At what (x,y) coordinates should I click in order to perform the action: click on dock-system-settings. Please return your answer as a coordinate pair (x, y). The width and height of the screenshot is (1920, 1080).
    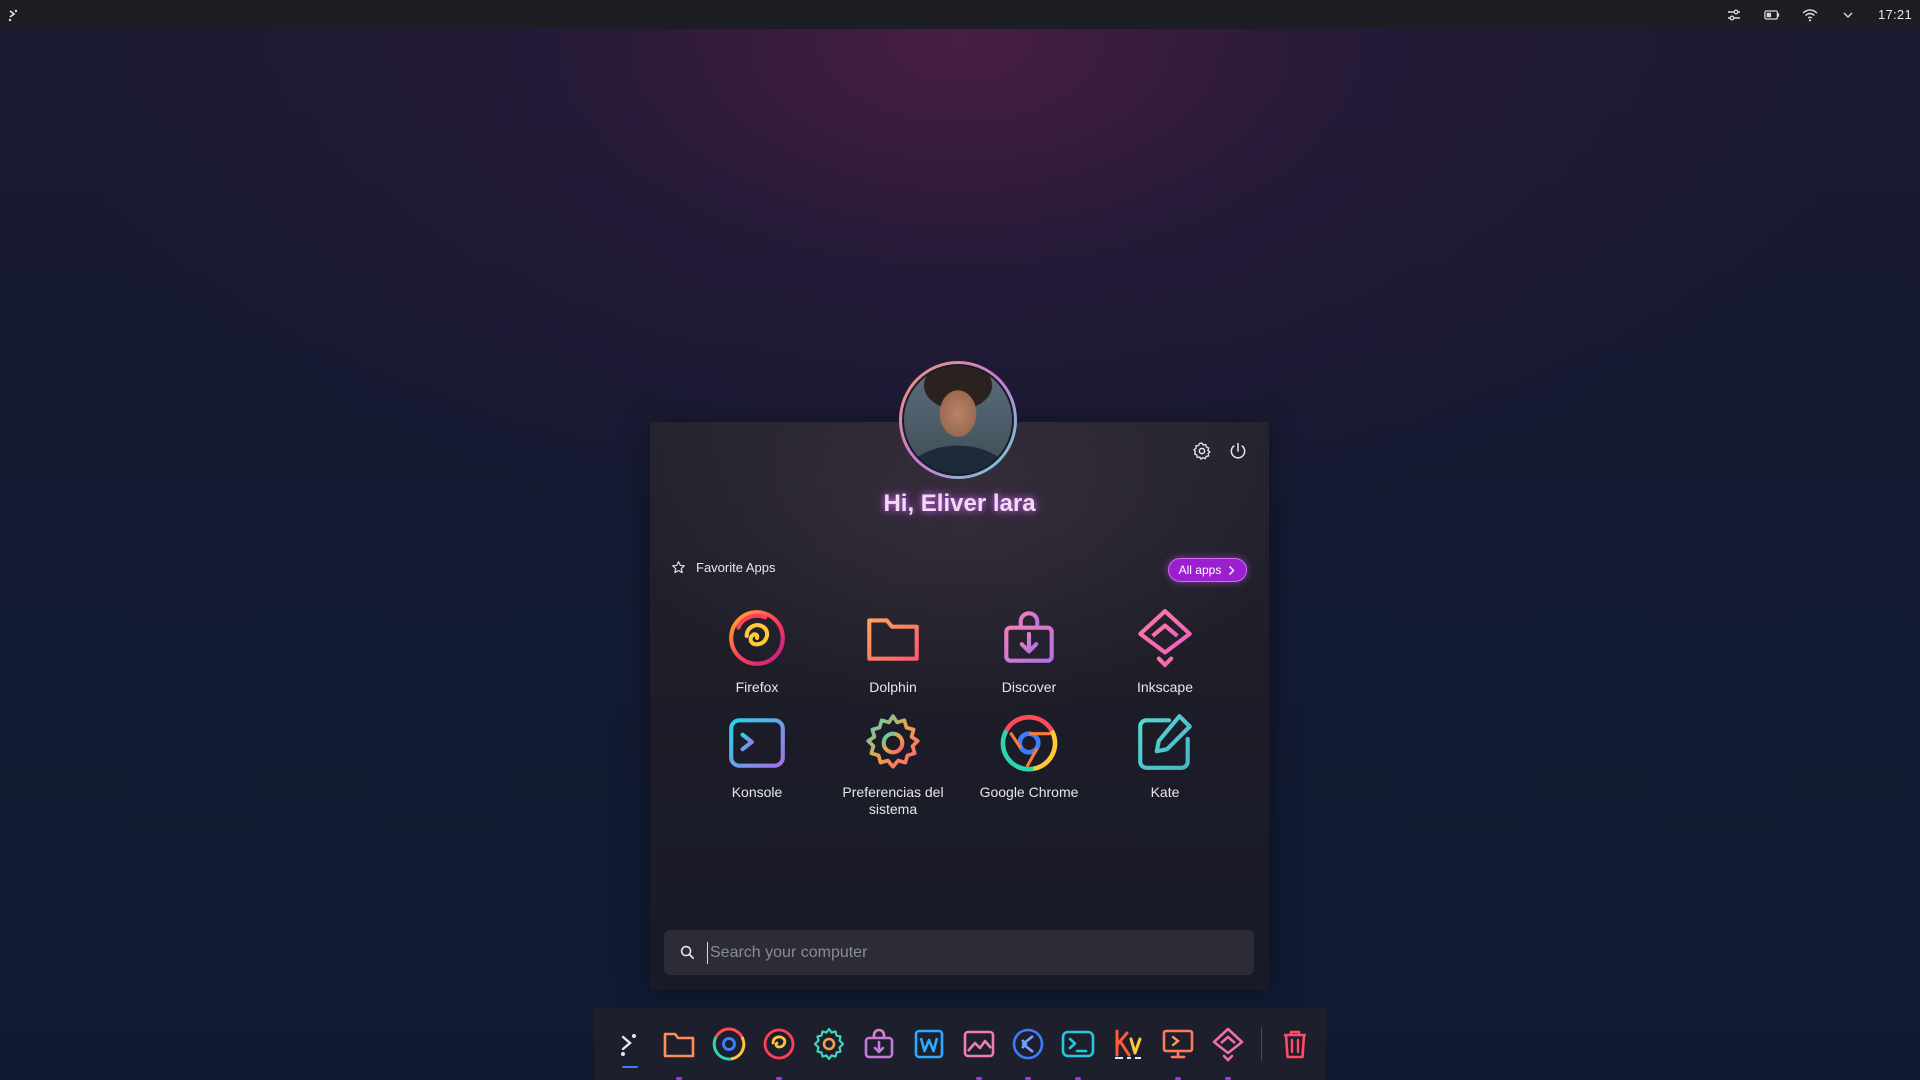
    Looking at the image, I should click on (829, 1044).